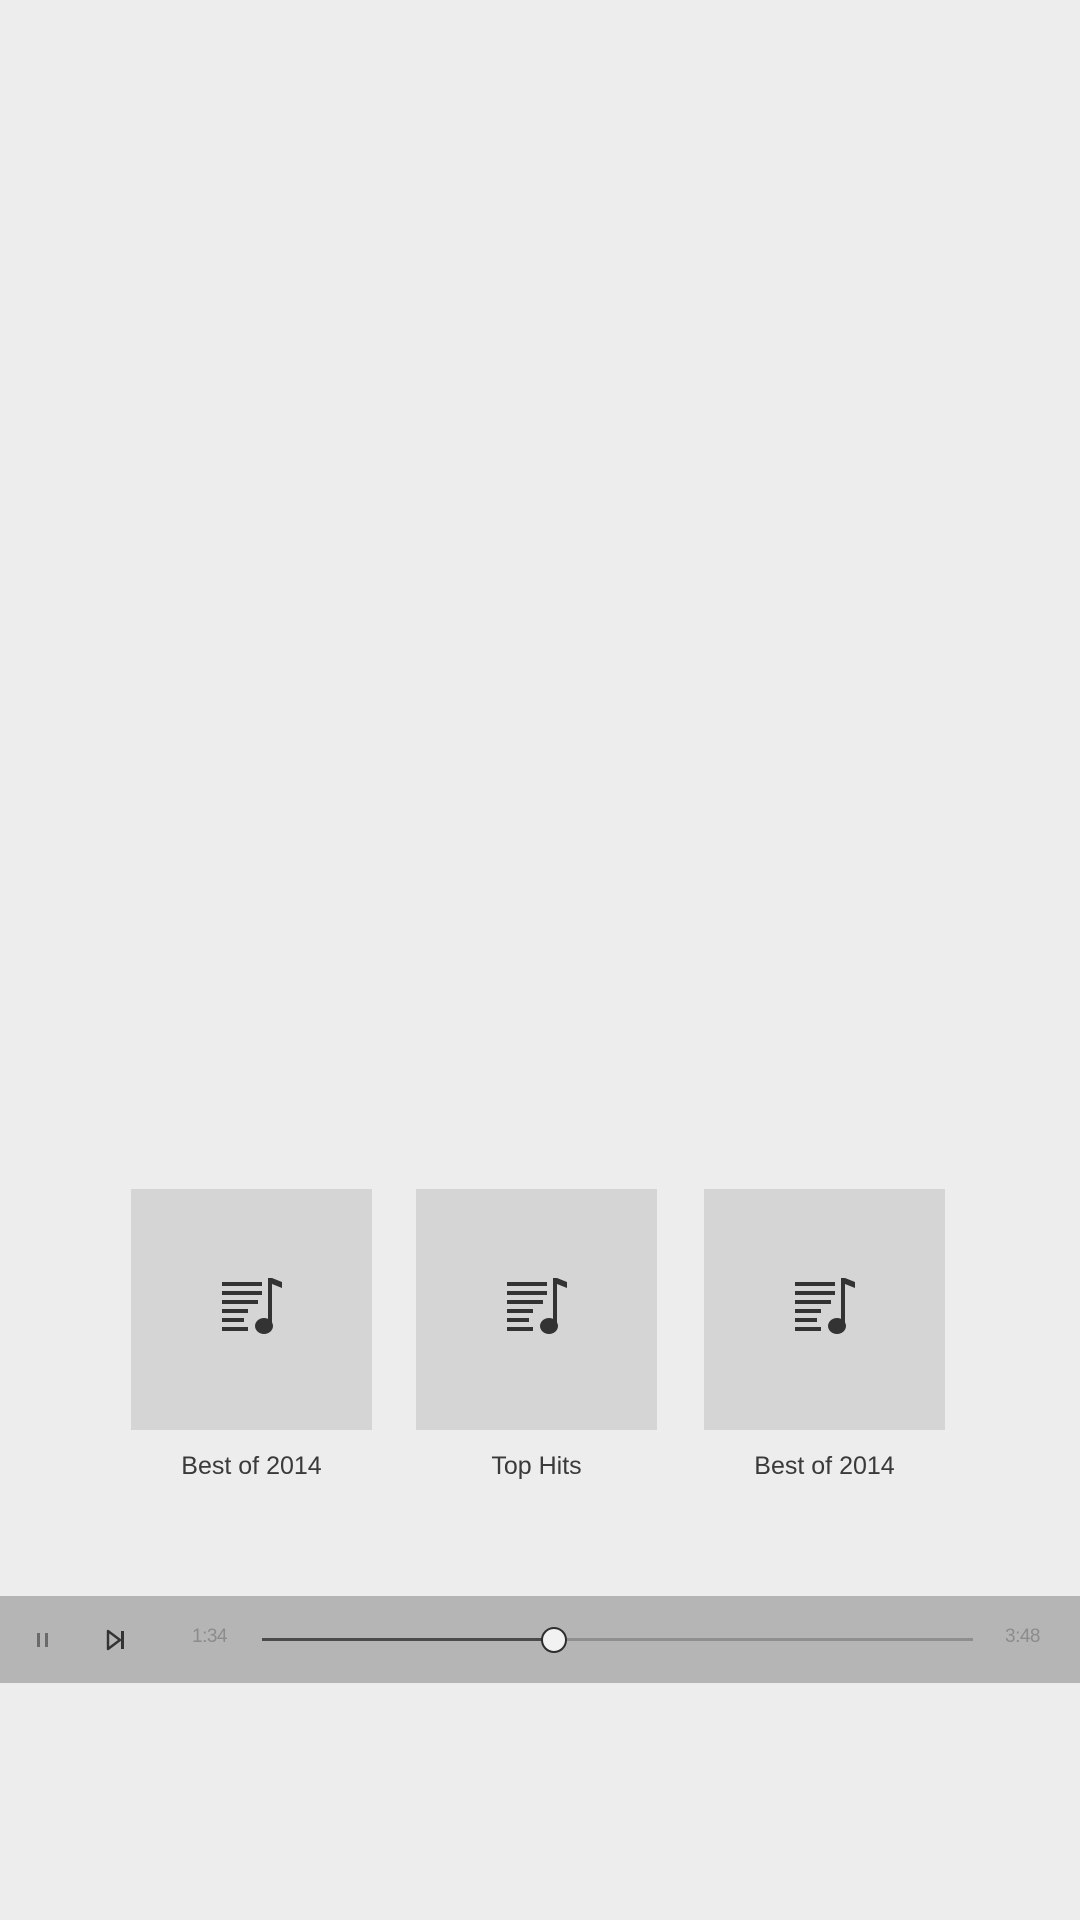  What do you see at coordinates (1022, 1636) in the screenshot?
I see `total-time: 3:48` at bounding box center [1022, 1636].